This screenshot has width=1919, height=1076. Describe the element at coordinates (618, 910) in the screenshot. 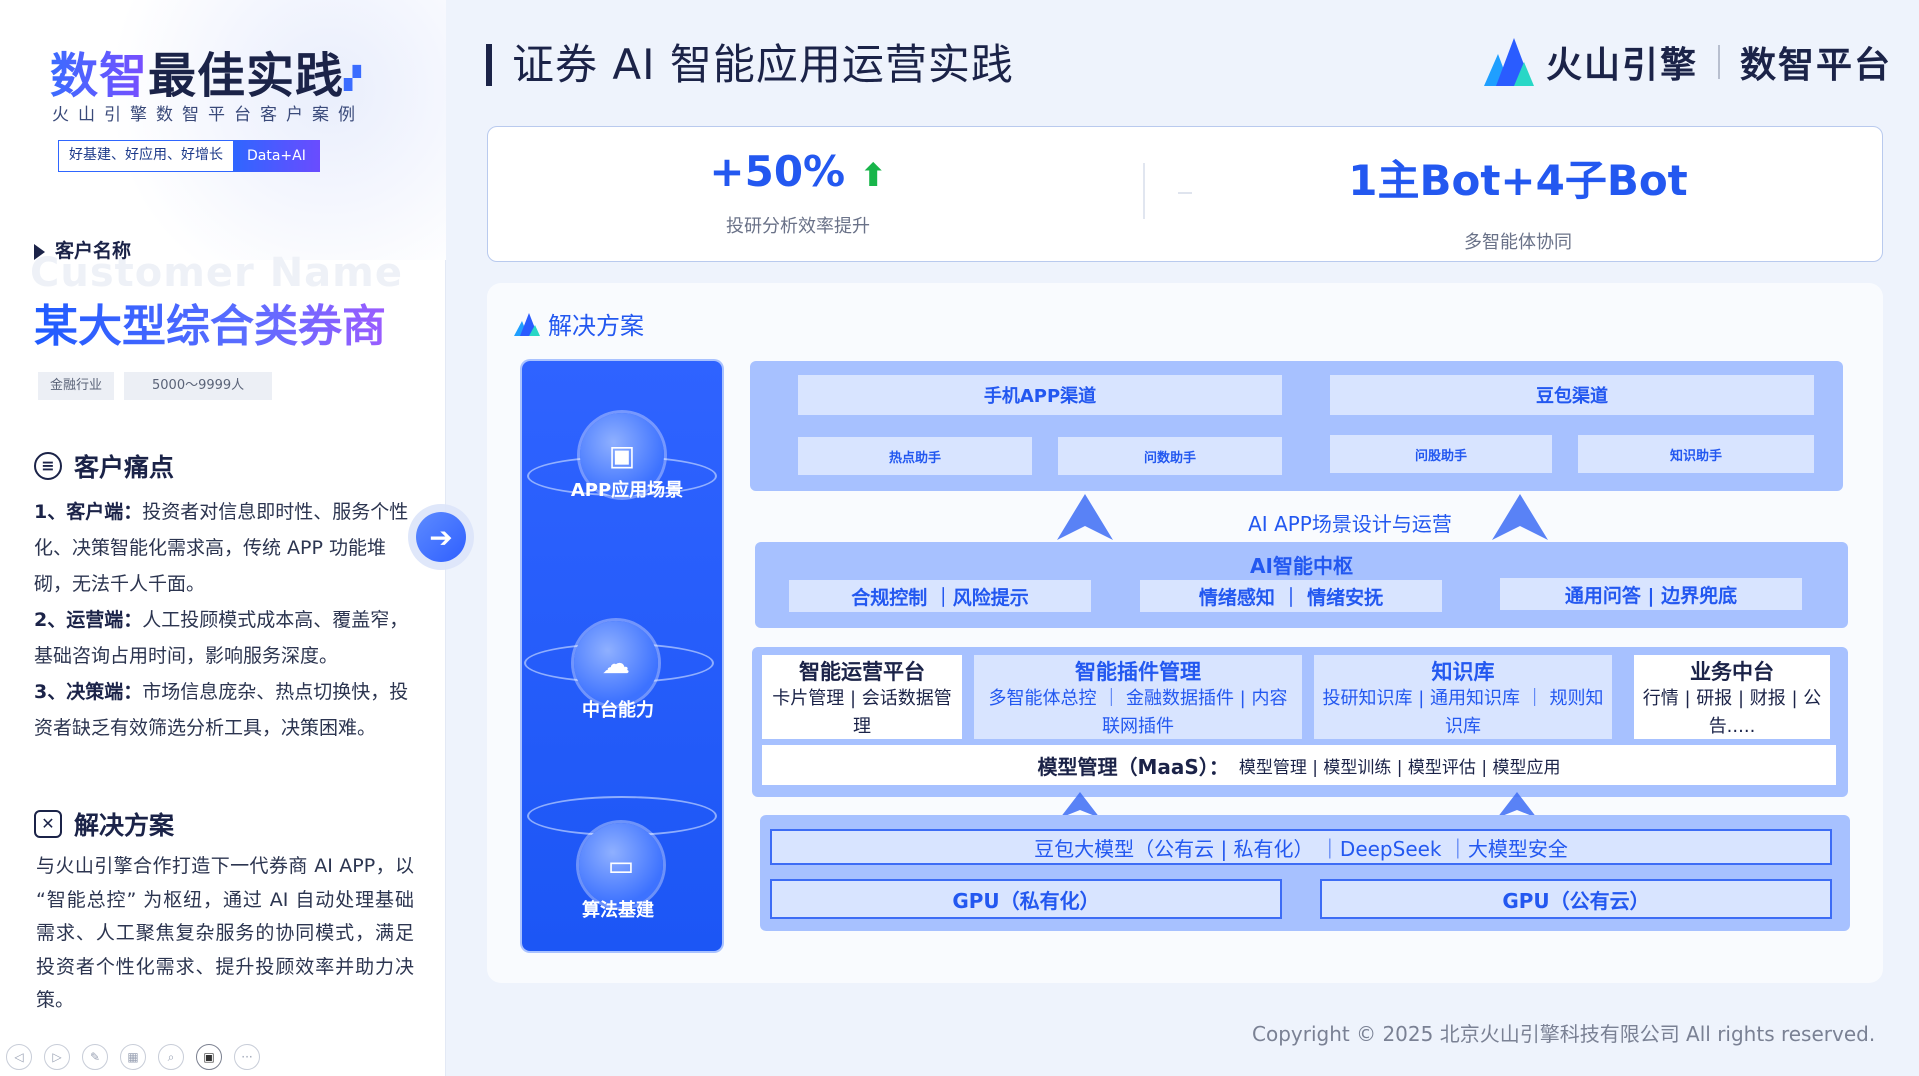

I see `column-label-infra: 算法基建` at that location.